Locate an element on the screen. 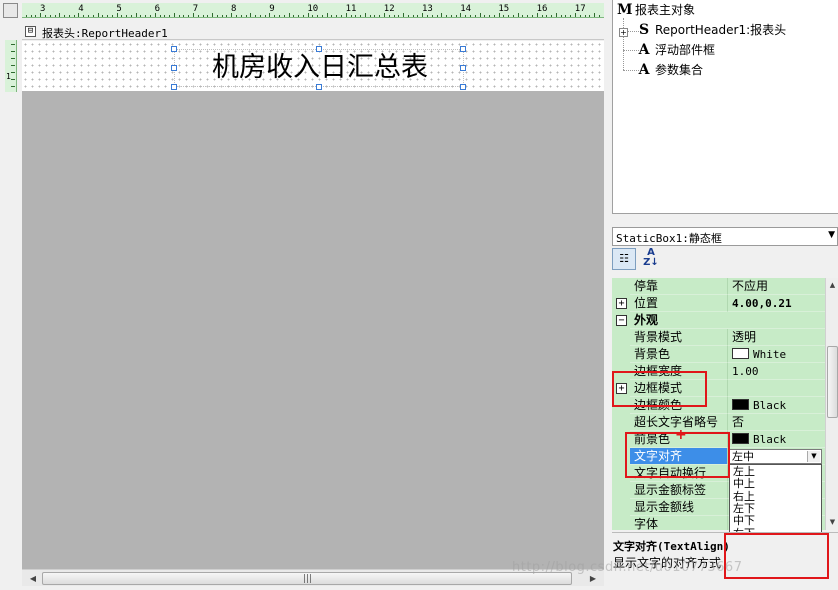  align-option: 右上 is located at coordinates (775, 497).